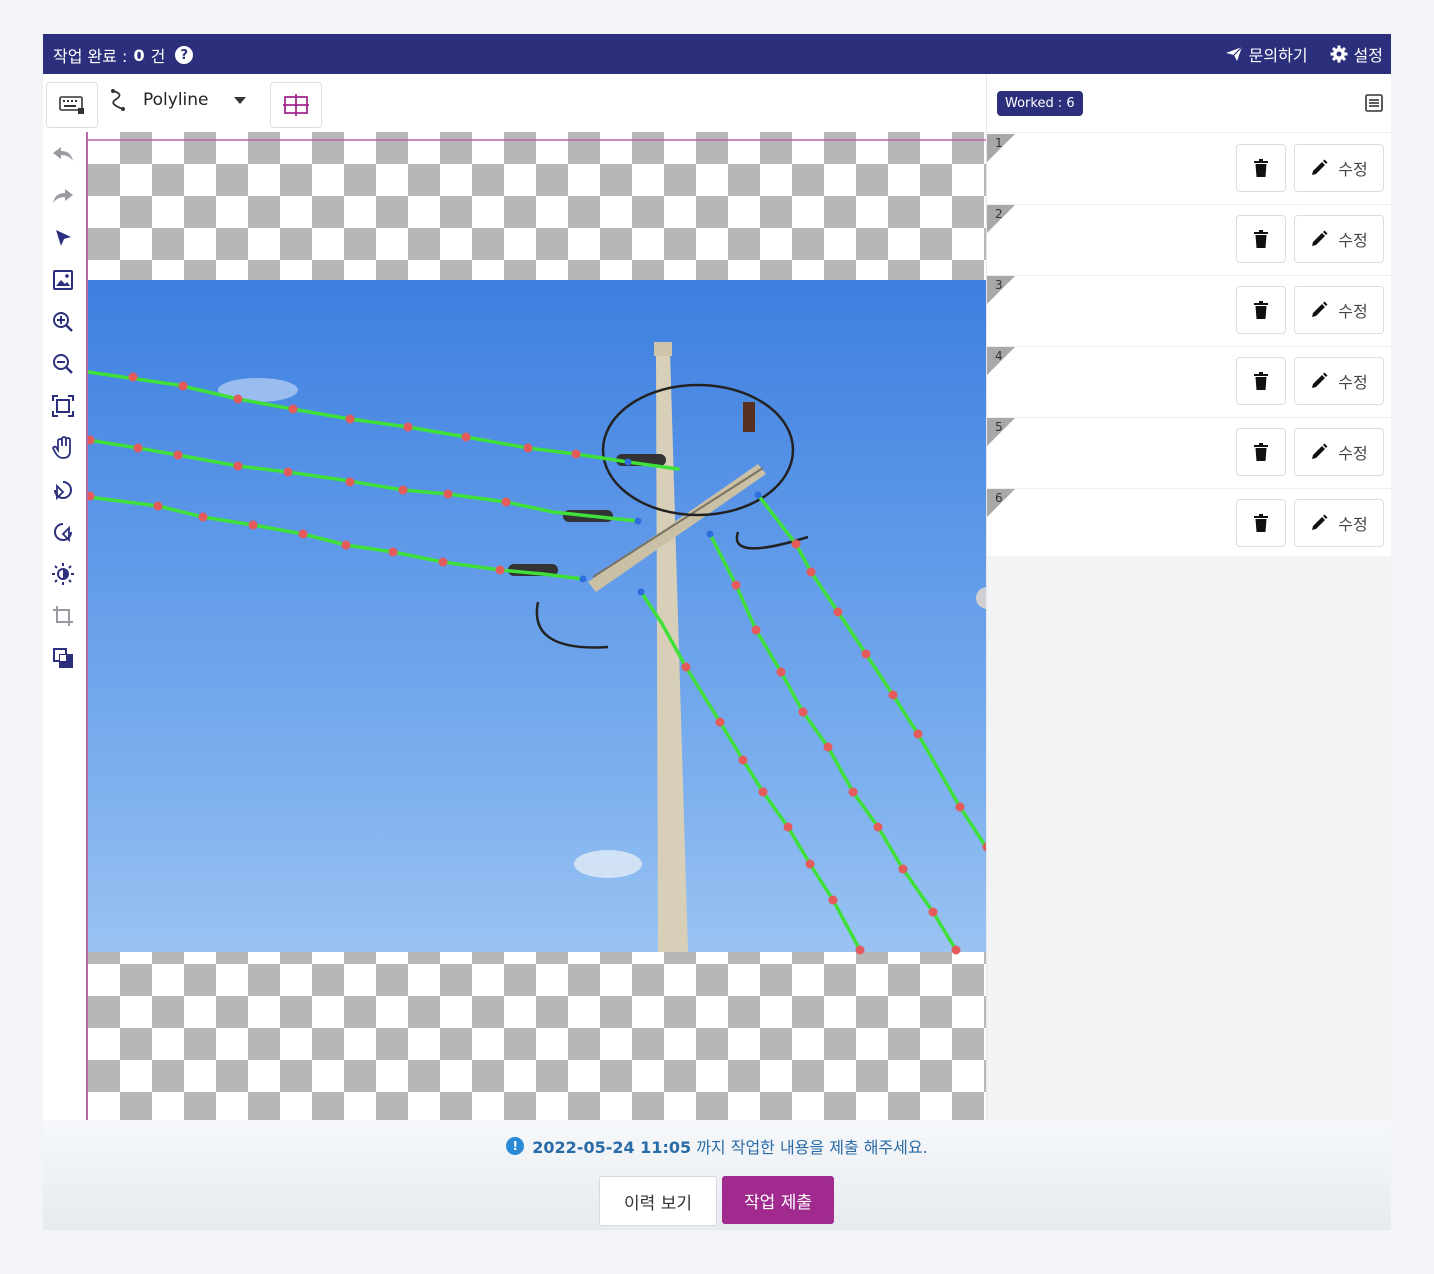  Describe the element at coordinates (1189, 169) in the screenshot. I see `annotation-row: 1 수정` at that location.